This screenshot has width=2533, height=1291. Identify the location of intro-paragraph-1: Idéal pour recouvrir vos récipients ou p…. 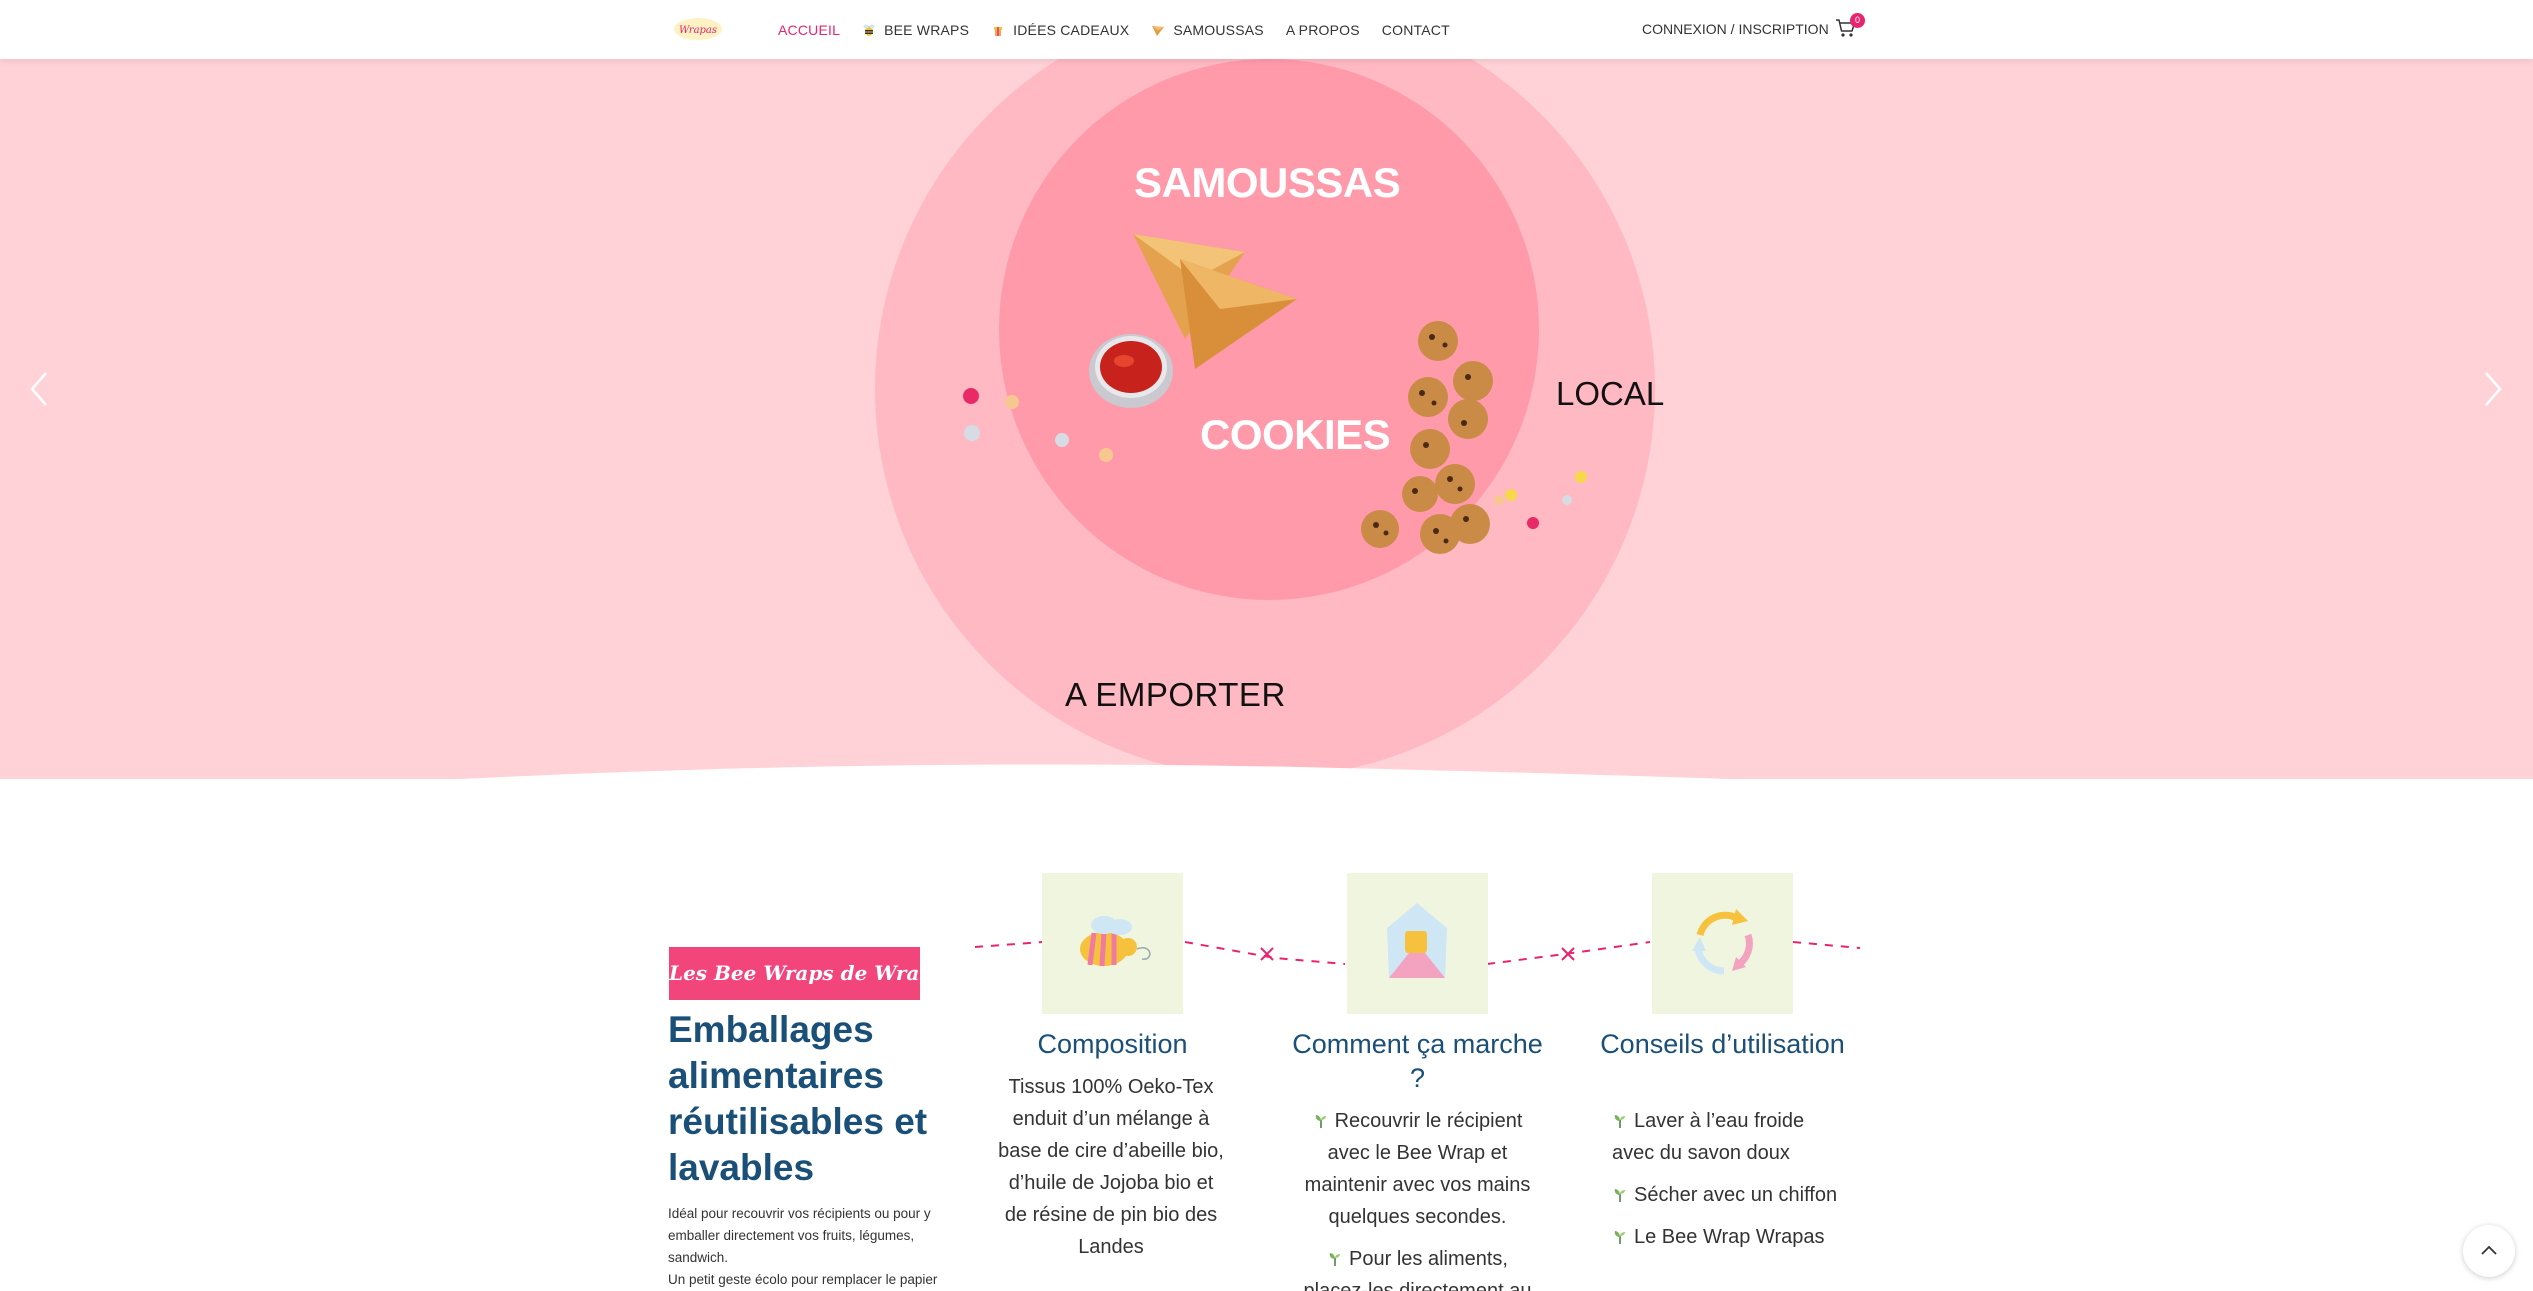
(799, 1235).